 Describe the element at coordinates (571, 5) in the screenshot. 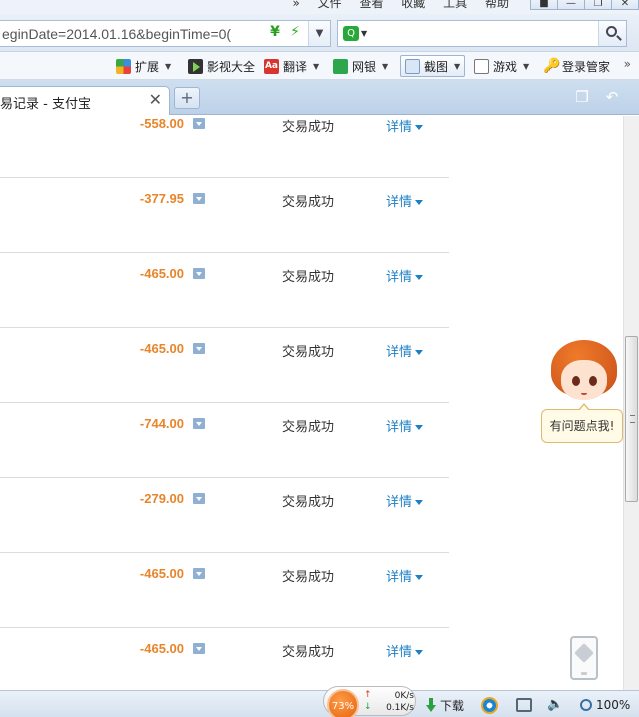

I see `minimize-button: —` at that location.